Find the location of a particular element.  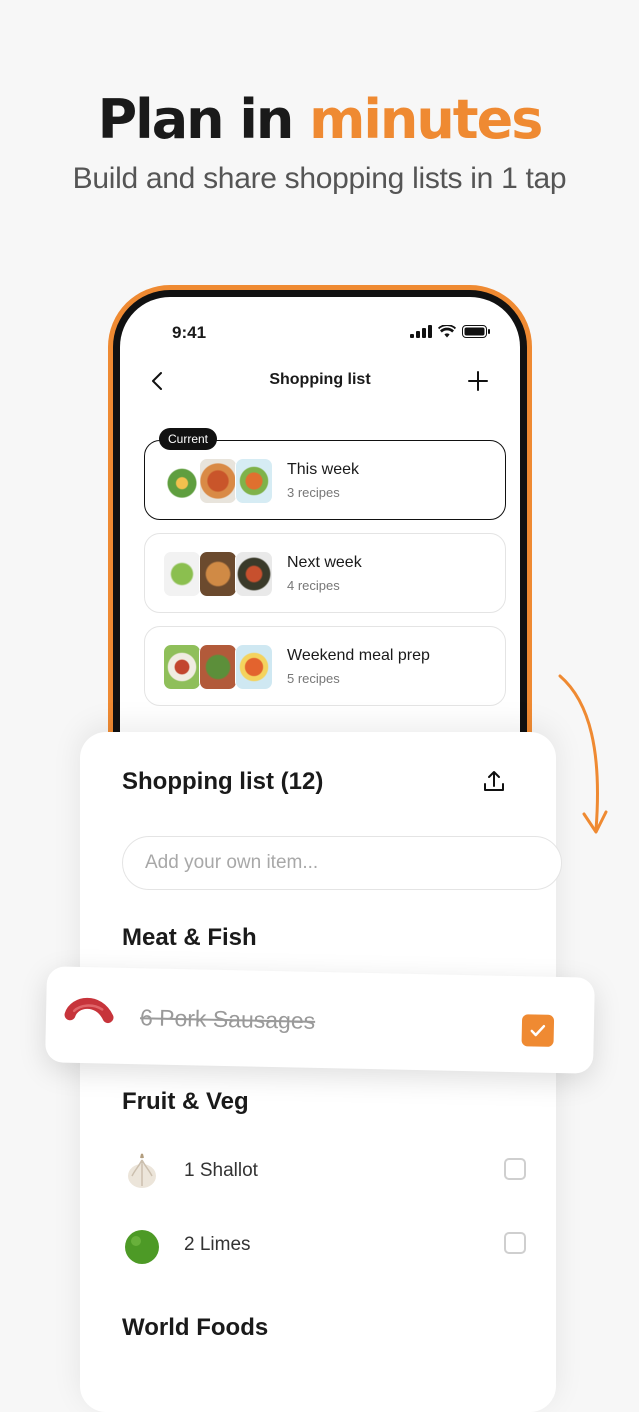

status-bar: 9:41 is located at coordinates (320, 326).